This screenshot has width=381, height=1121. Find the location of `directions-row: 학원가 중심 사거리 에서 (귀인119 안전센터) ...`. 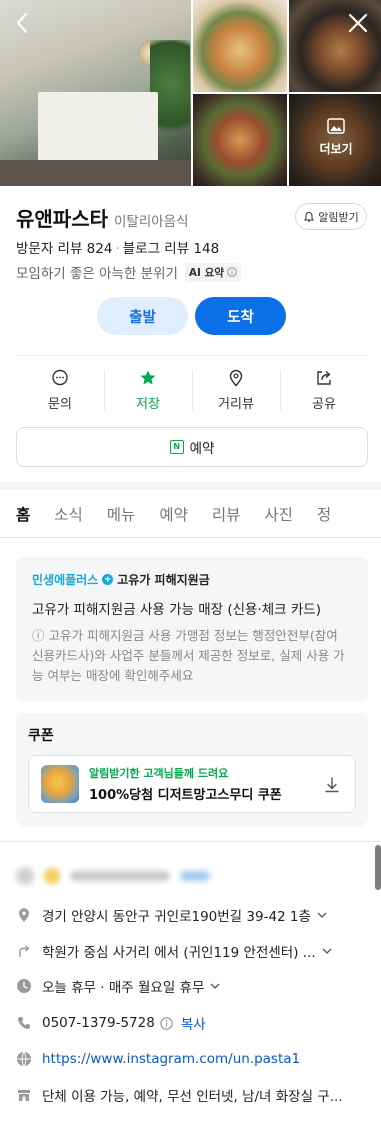

directions-row: 학원가 중심 사거리 에서 (귀인119 안전센터) ... is located at coordinates (192, 951).